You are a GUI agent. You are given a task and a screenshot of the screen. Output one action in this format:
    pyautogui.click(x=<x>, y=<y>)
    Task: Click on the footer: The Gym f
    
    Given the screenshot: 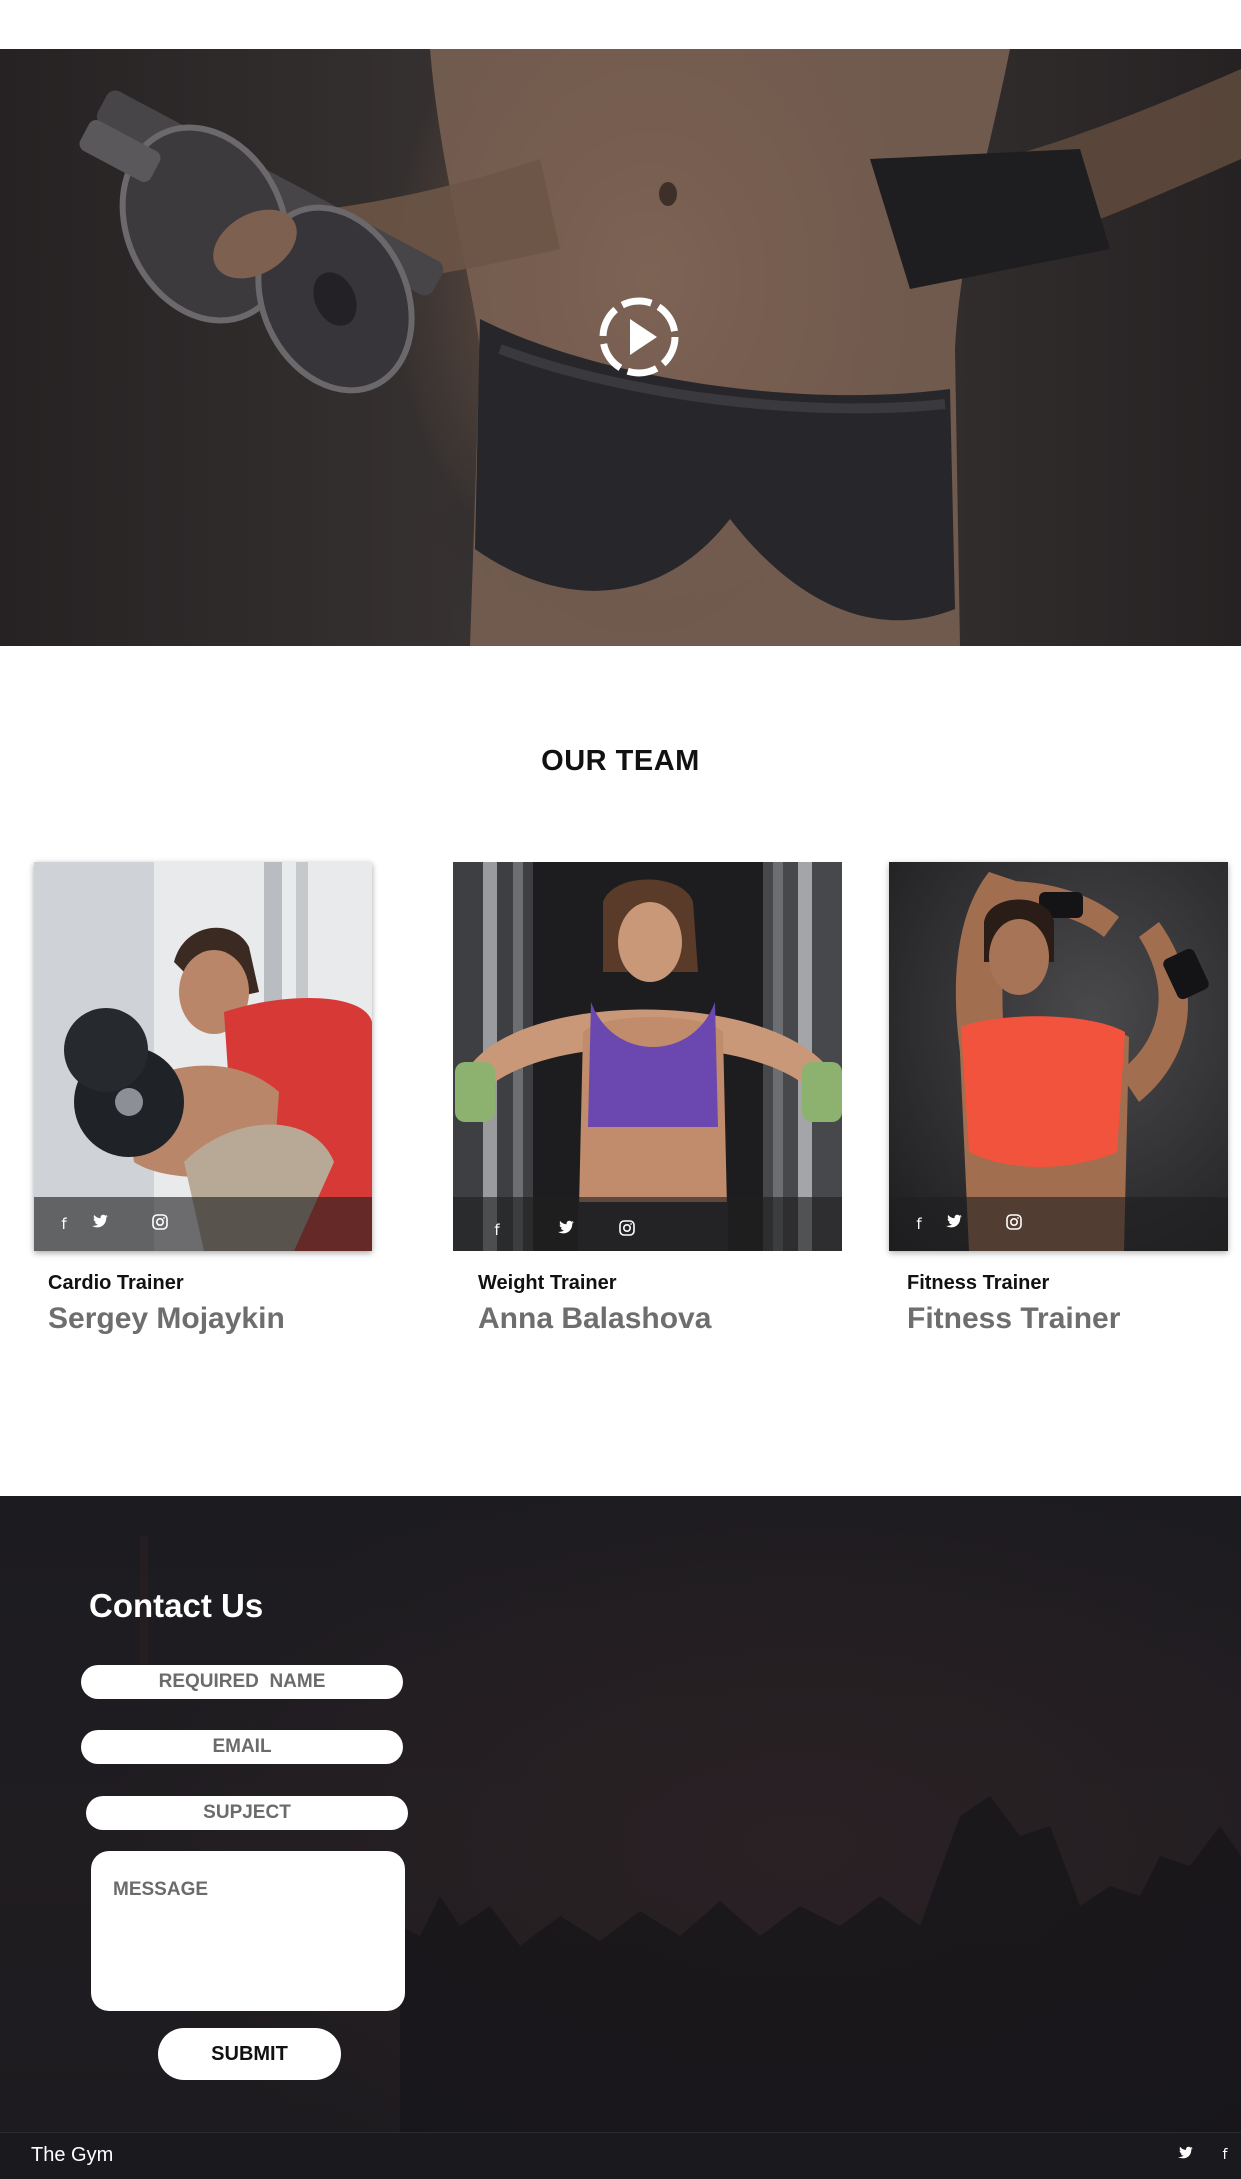 What is the action you would take?
    pyautogui.click(x=620, y=2155)
    